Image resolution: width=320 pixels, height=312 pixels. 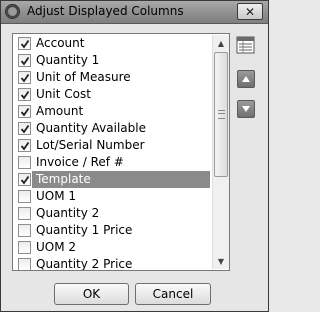 What do you see at coordinates (84, 230) in the screenshot?
I see `column-label: Quantity 1 Price` at bounding box center [84, 230].